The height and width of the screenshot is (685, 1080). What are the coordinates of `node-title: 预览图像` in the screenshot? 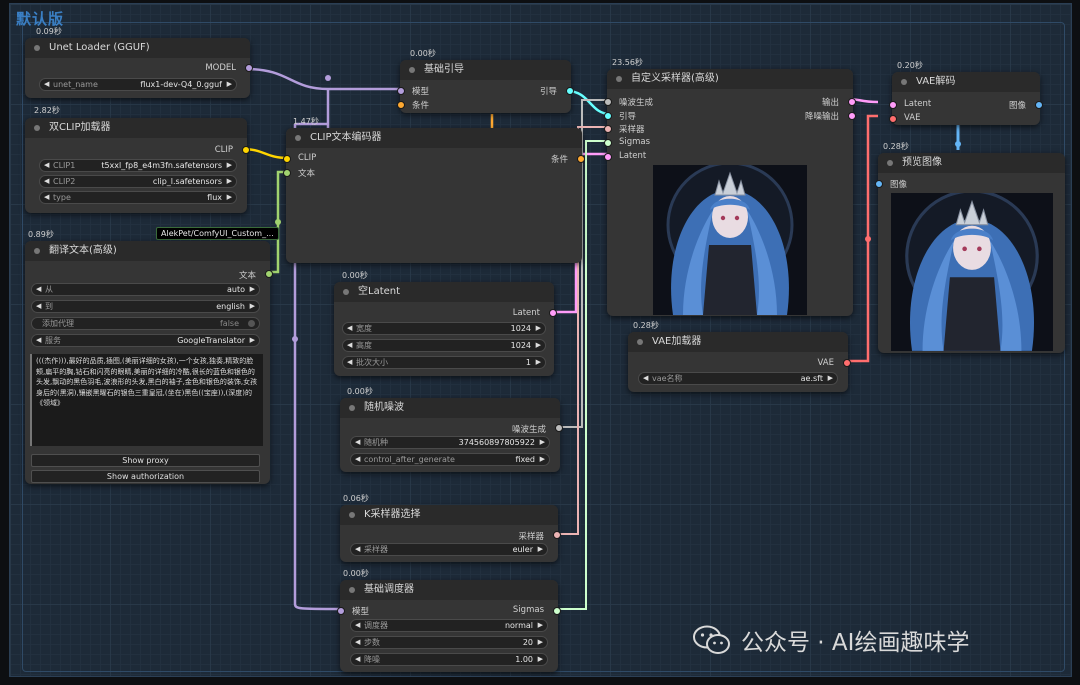 It's located at (922, 162).